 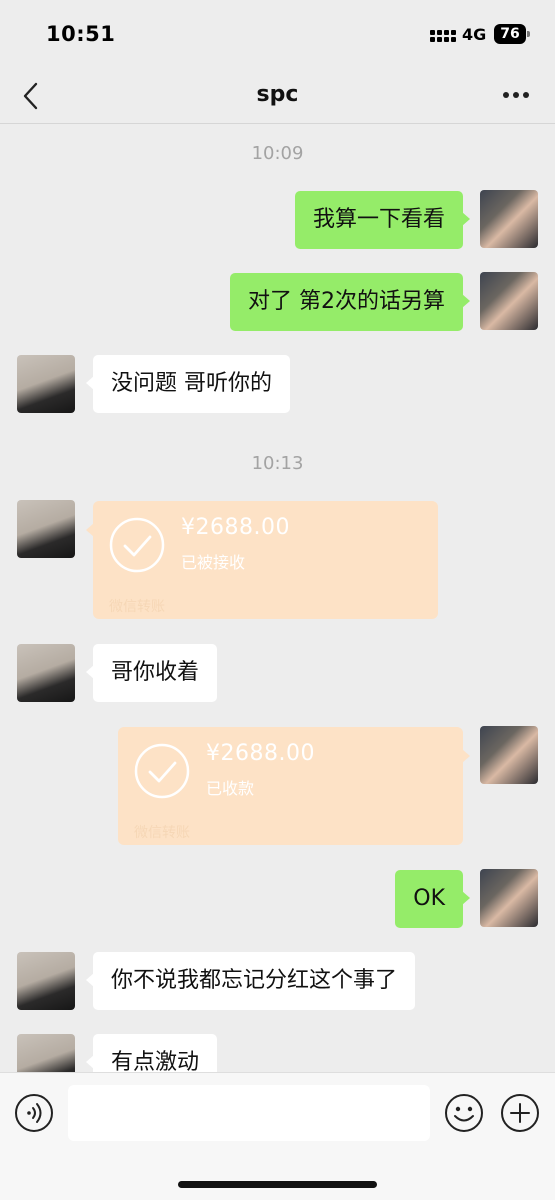 What do you see at coordinates (230, 788) in the screenshot?
I see `transfer-status: 已收款` at bounding box center [230, 788].